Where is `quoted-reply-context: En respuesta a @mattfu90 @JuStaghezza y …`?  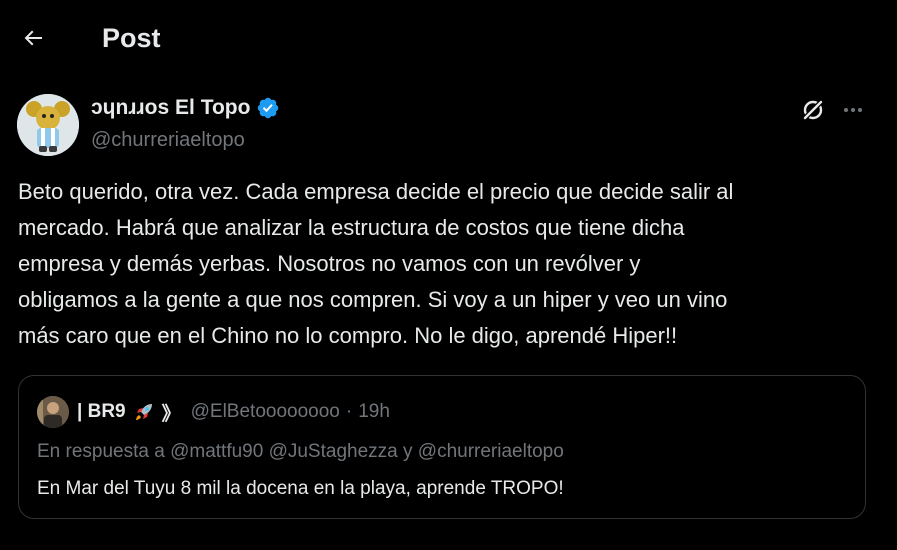 quoted-reply-context: En respuesta a @mattfu90 @JuStaghezza y … is located at coordinates (300, 451).